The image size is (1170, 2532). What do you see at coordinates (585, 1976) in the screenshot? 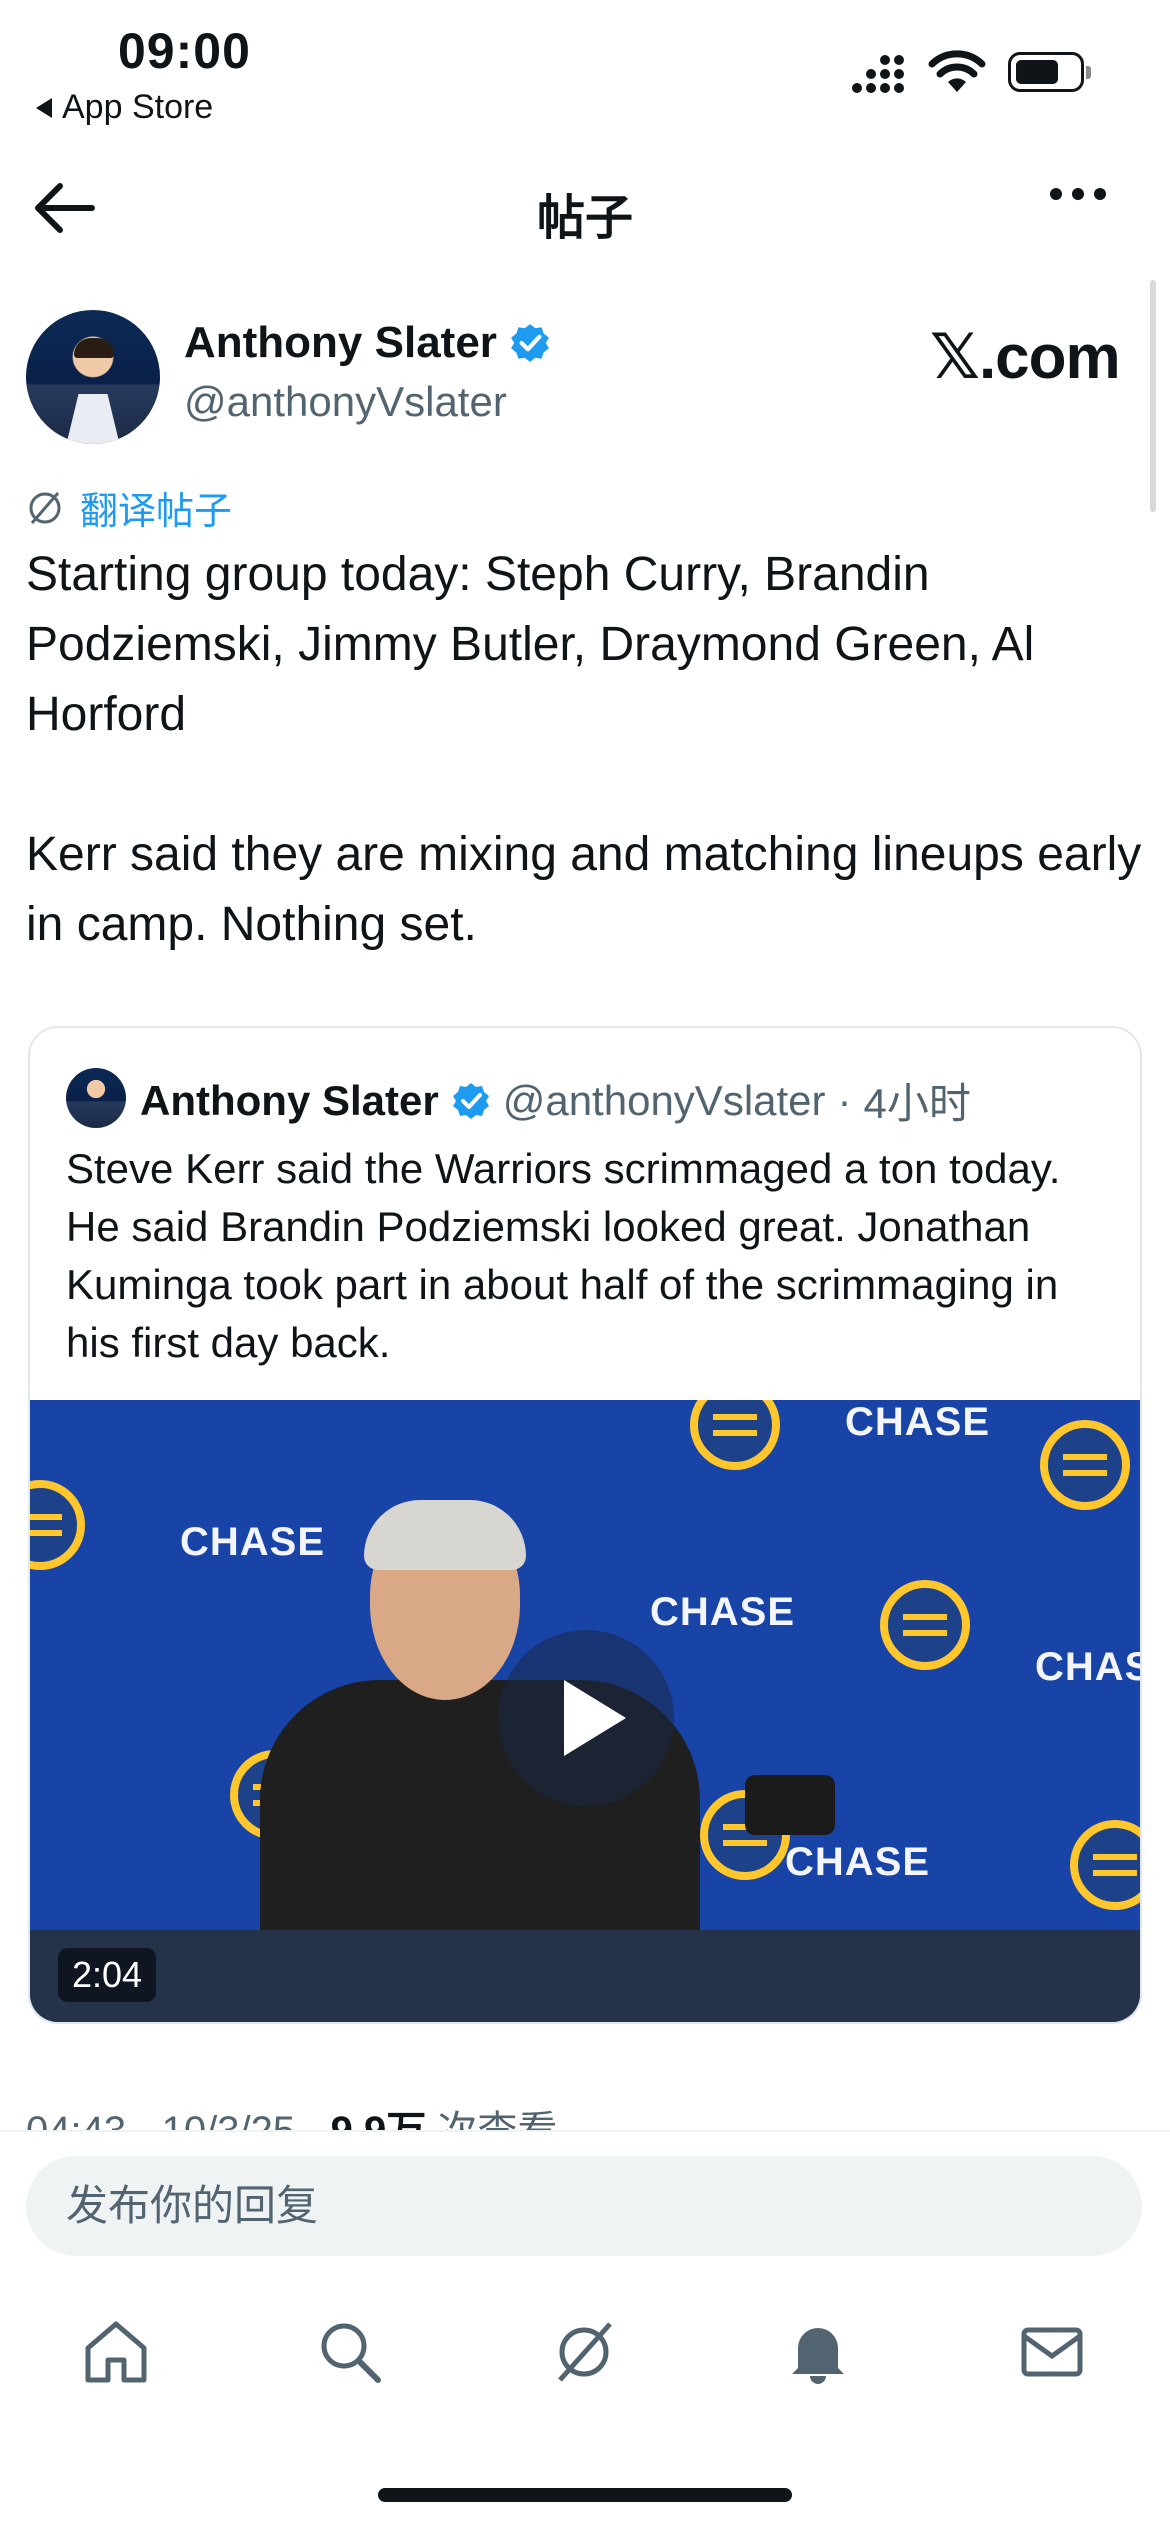
I see `podium-desk` at bounding box center [585, 1976].